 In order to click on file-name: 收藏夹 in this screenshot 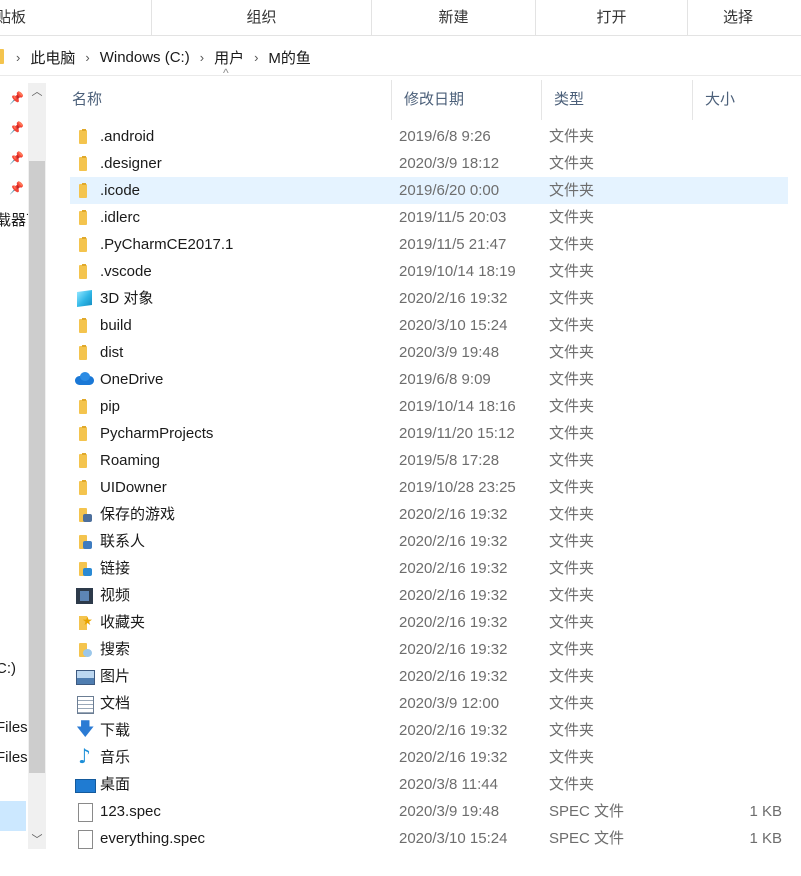, I will do `click(123, 622)`.